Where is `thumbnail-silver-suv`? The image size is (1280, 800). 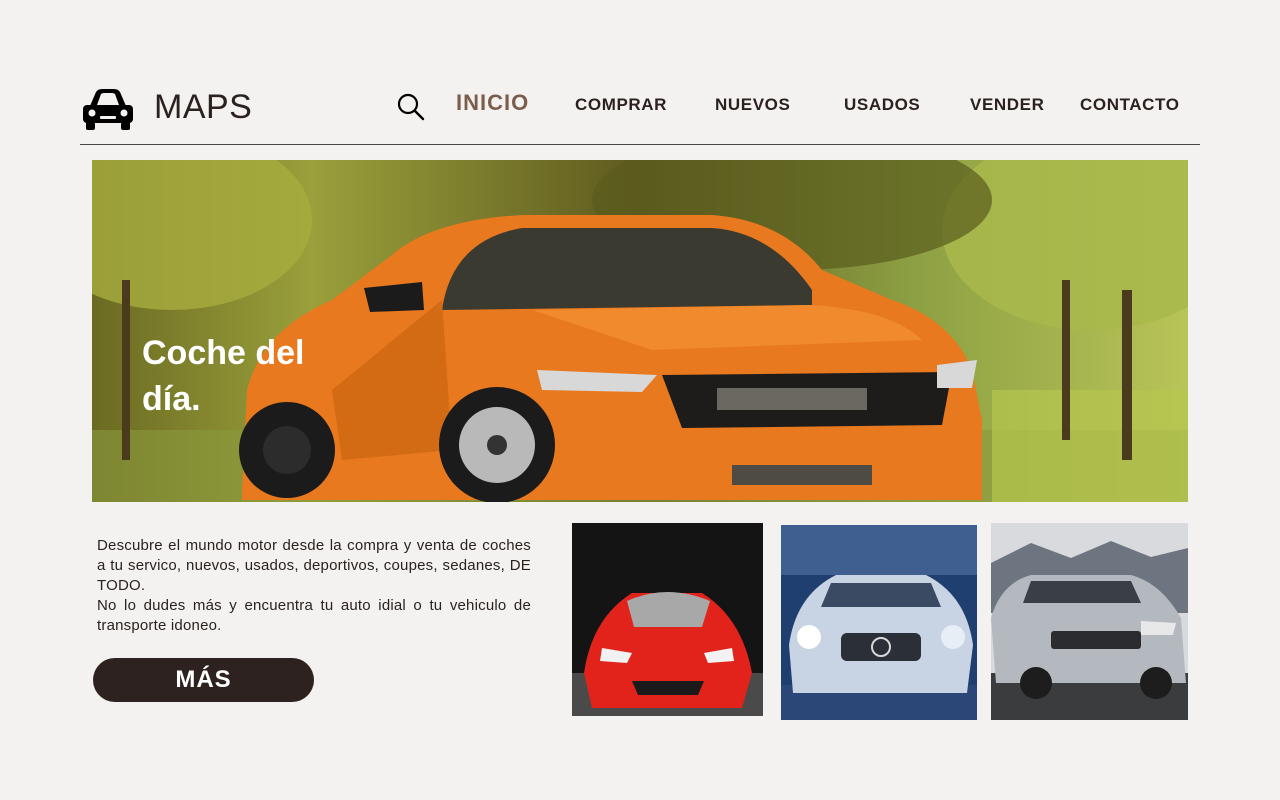 thumbnail-silver-suv is located at coordinates (1089, 621).